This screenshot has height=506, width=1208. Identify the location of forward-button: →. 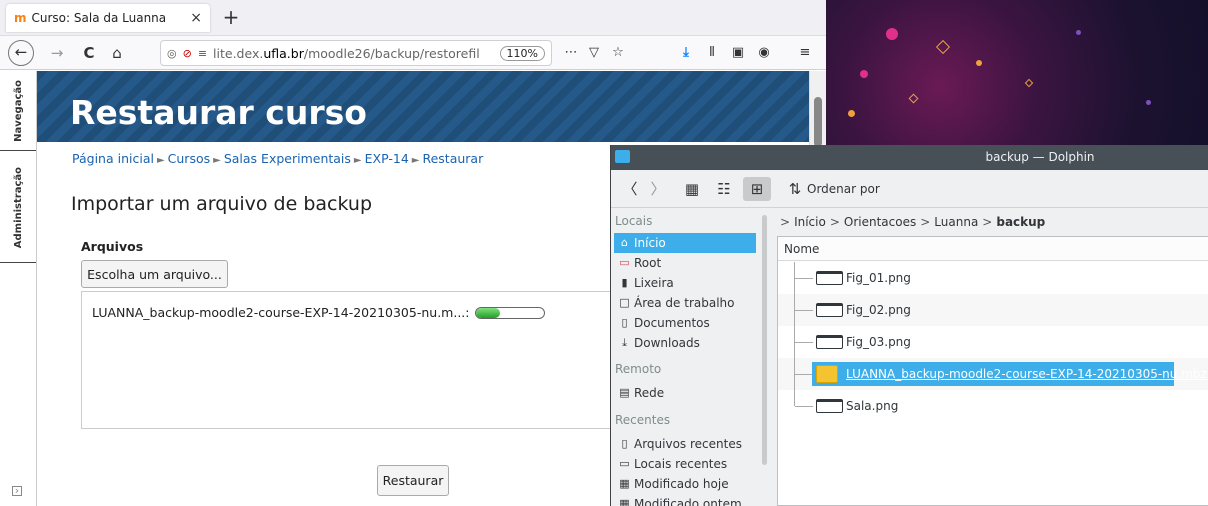
(57, 53).